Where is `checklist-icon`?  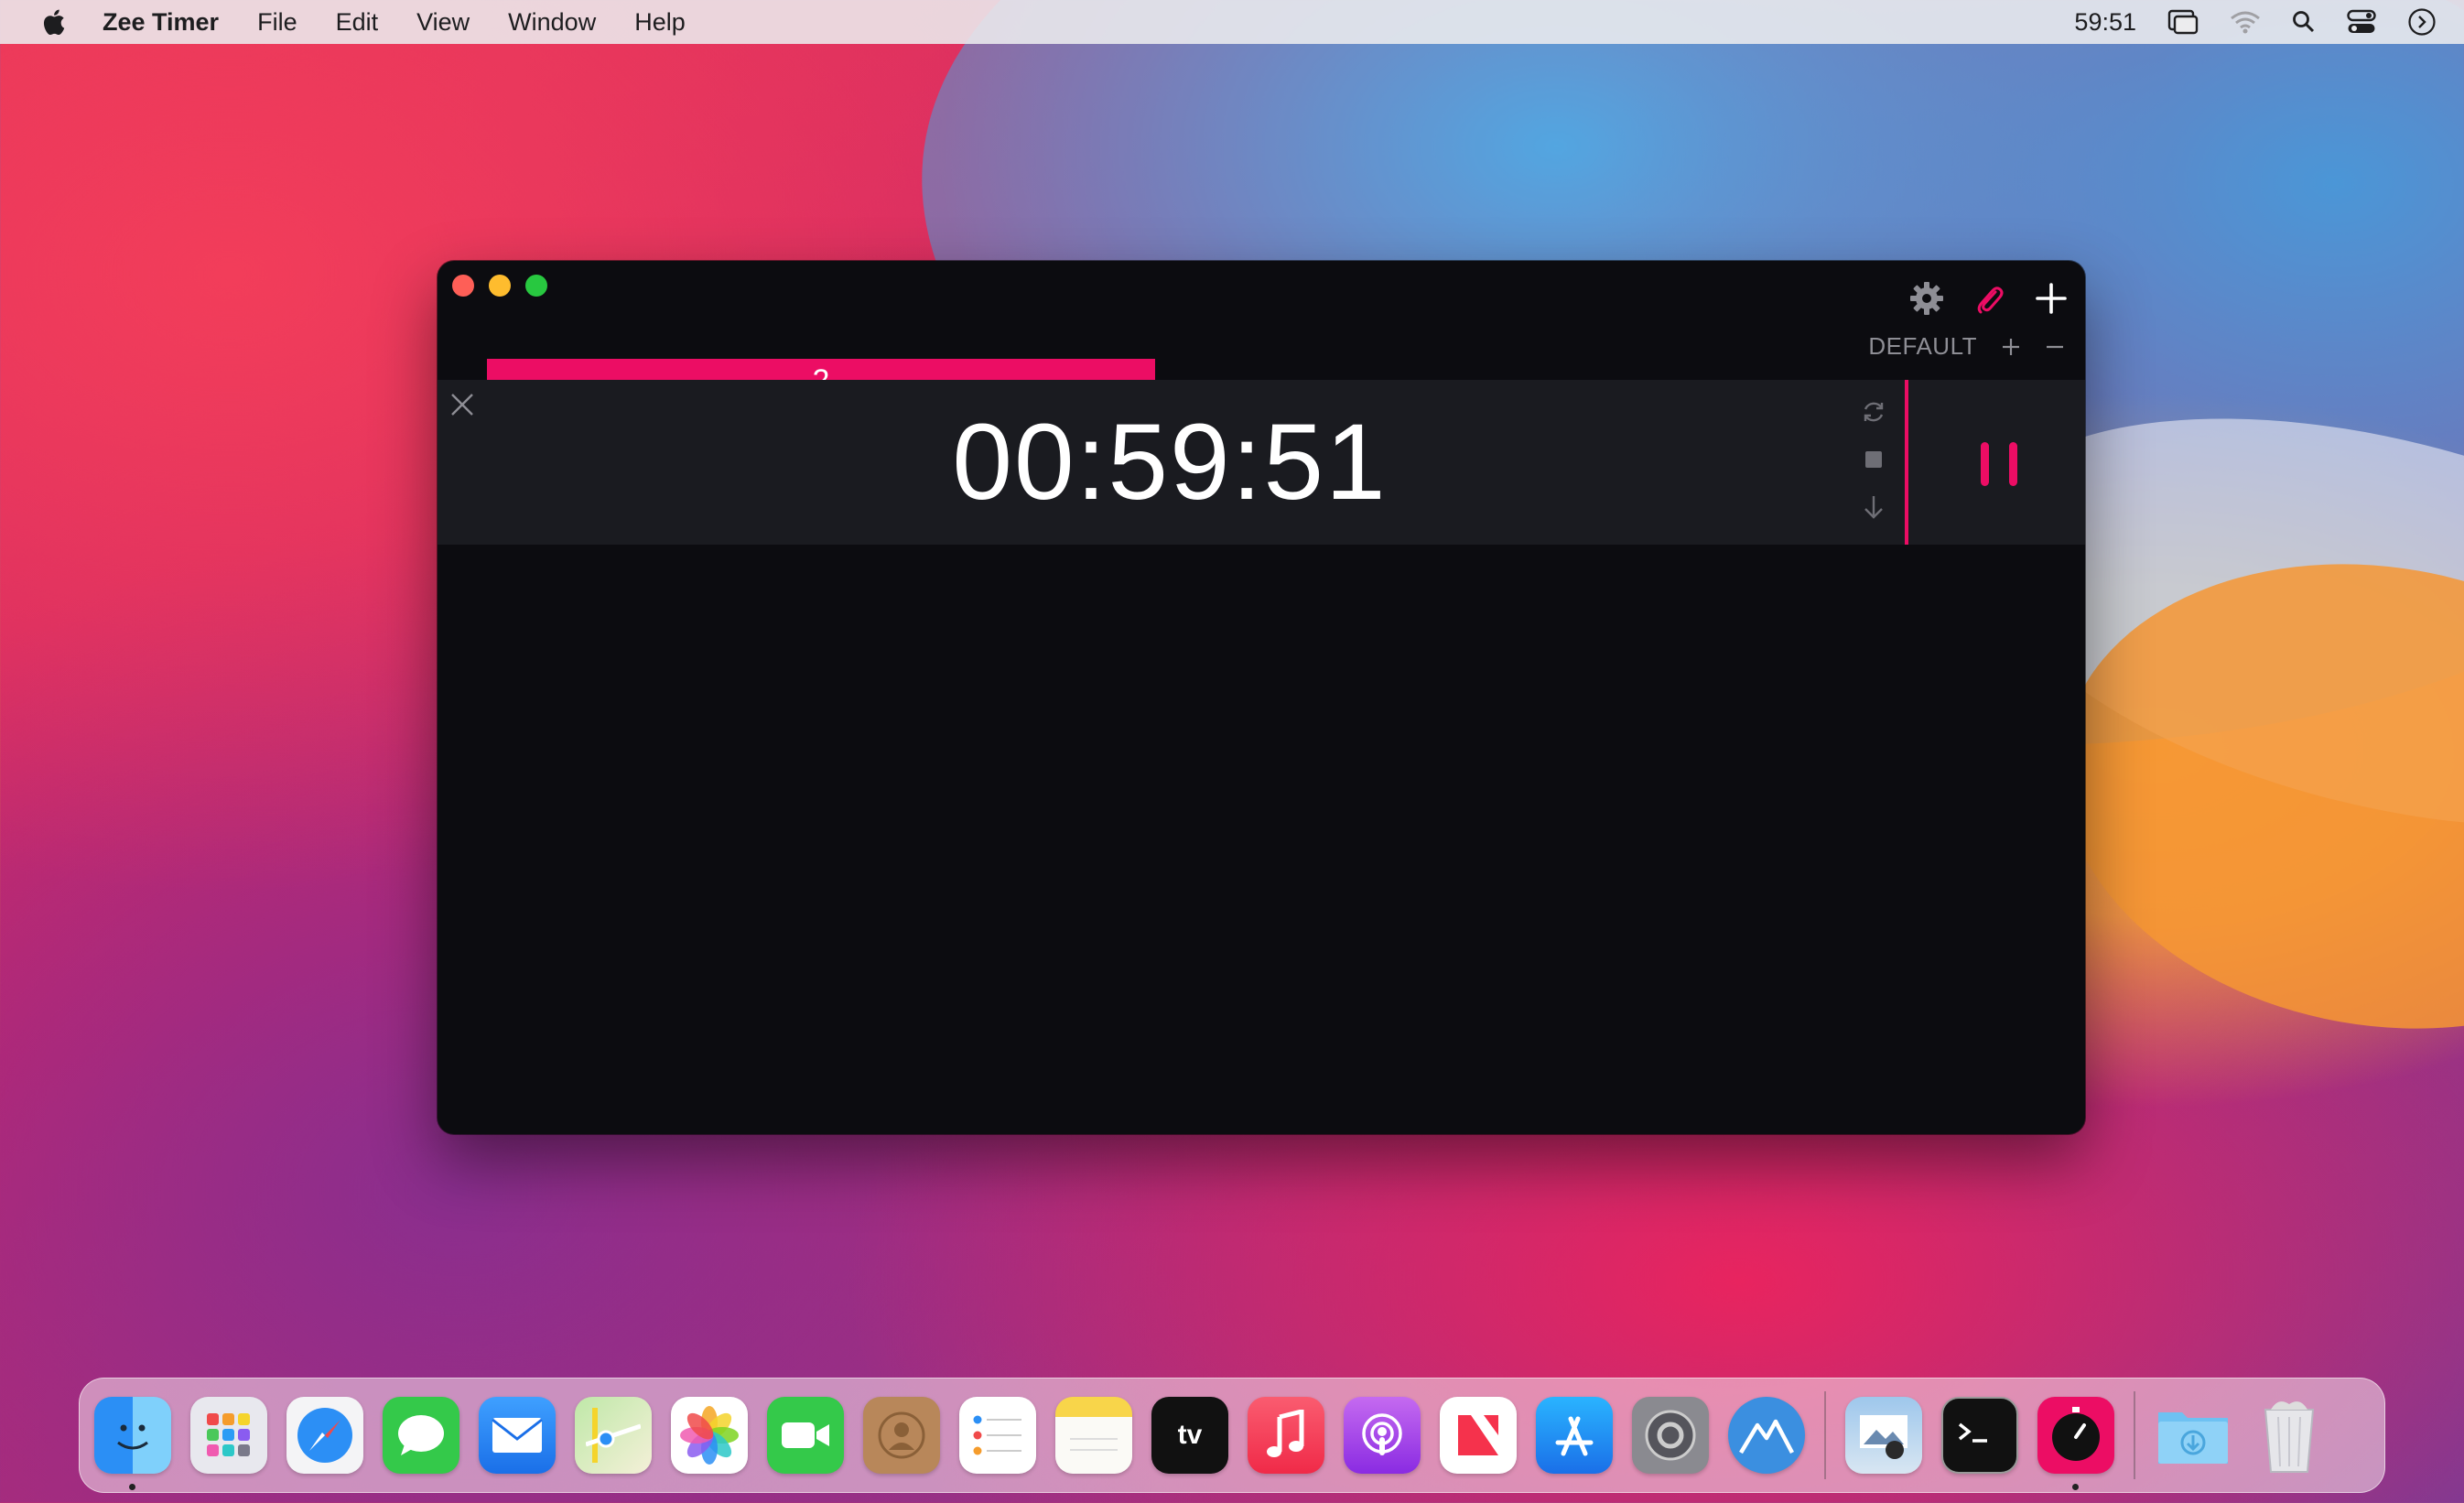 checklist-icon is located at coordinates (997, 1435).